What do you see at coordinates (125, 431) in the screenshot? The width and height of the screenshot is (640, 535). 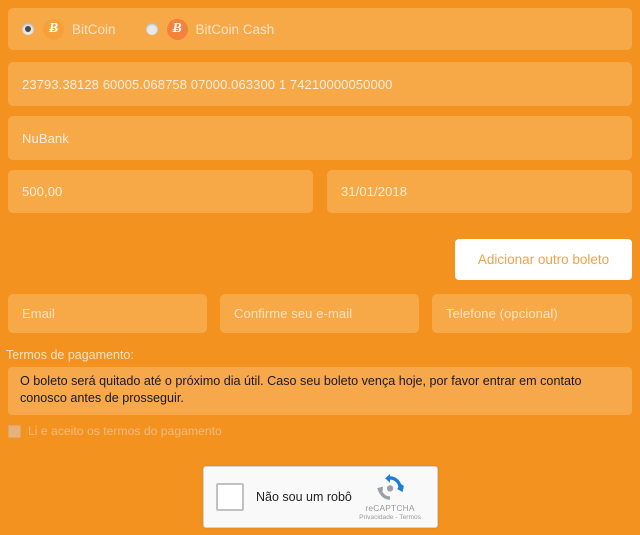 I see `accept-terms-label: Li e aceito os termos do pagamento` at bounding box center [125, 431].